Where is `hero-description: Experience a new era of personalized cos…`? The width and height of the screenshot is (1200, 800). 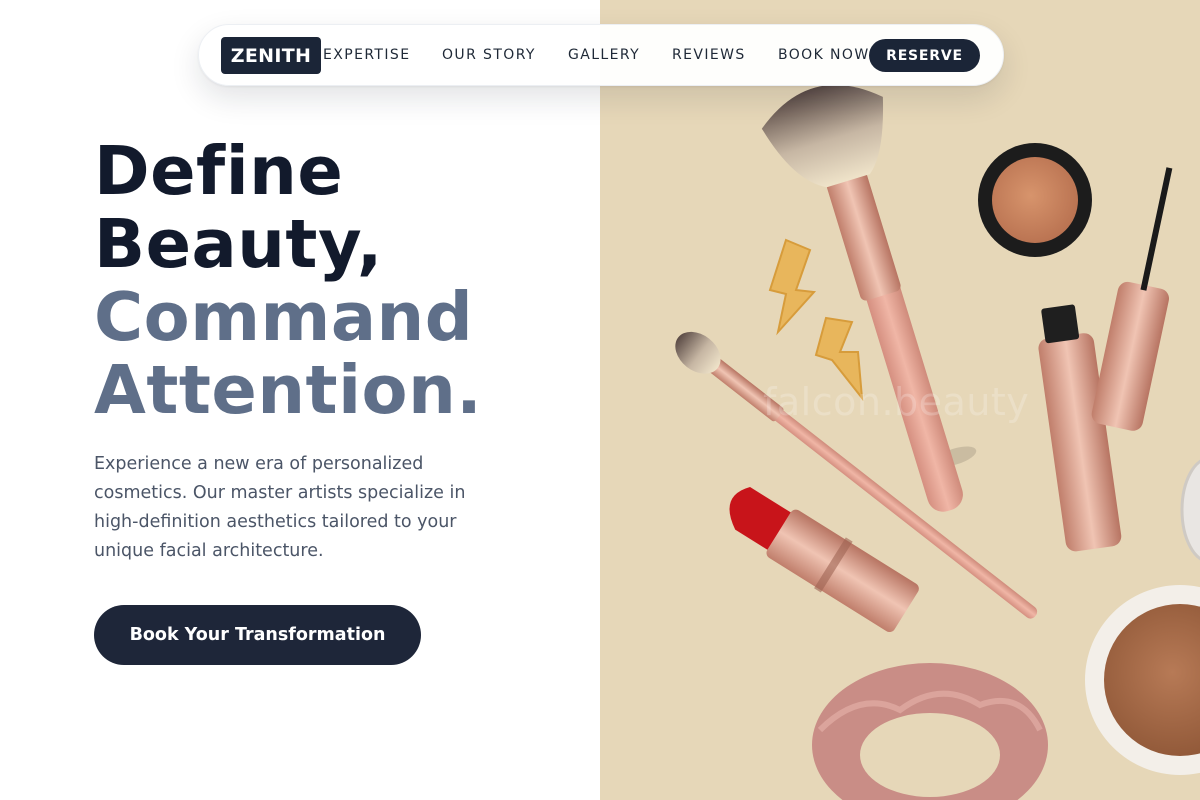 hero-description: Experience a new era of personalized cos… is located at coordinates (280, 507).